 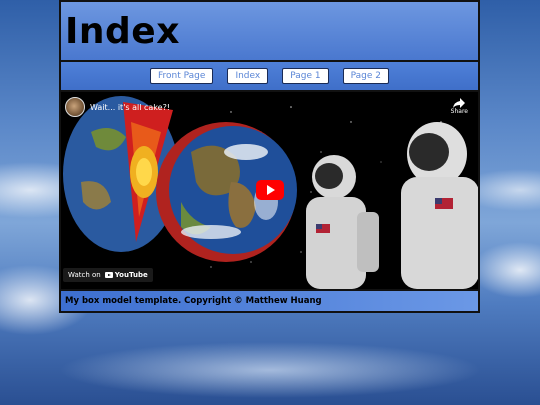 I want to click on video-title: Wait... it's all cake?!, so click(x=130, y=107).